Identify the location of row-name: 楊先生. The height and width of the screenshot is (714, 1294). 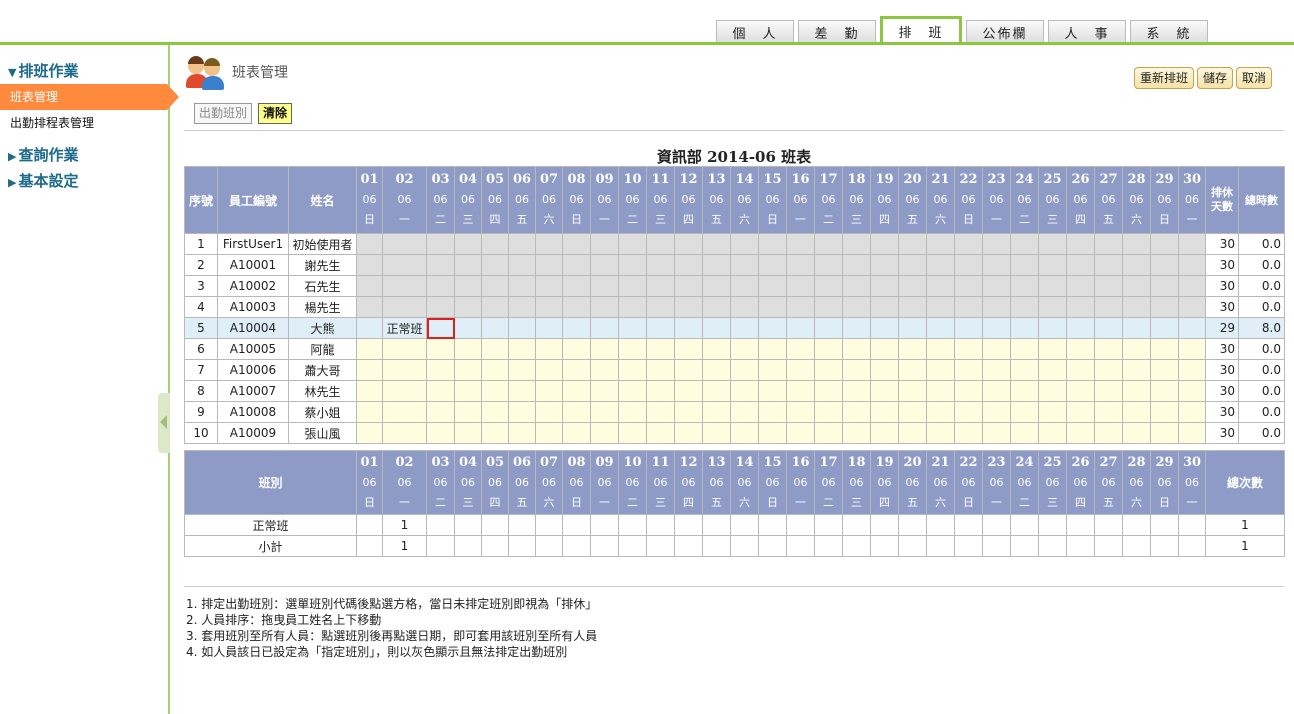
(322, 307).